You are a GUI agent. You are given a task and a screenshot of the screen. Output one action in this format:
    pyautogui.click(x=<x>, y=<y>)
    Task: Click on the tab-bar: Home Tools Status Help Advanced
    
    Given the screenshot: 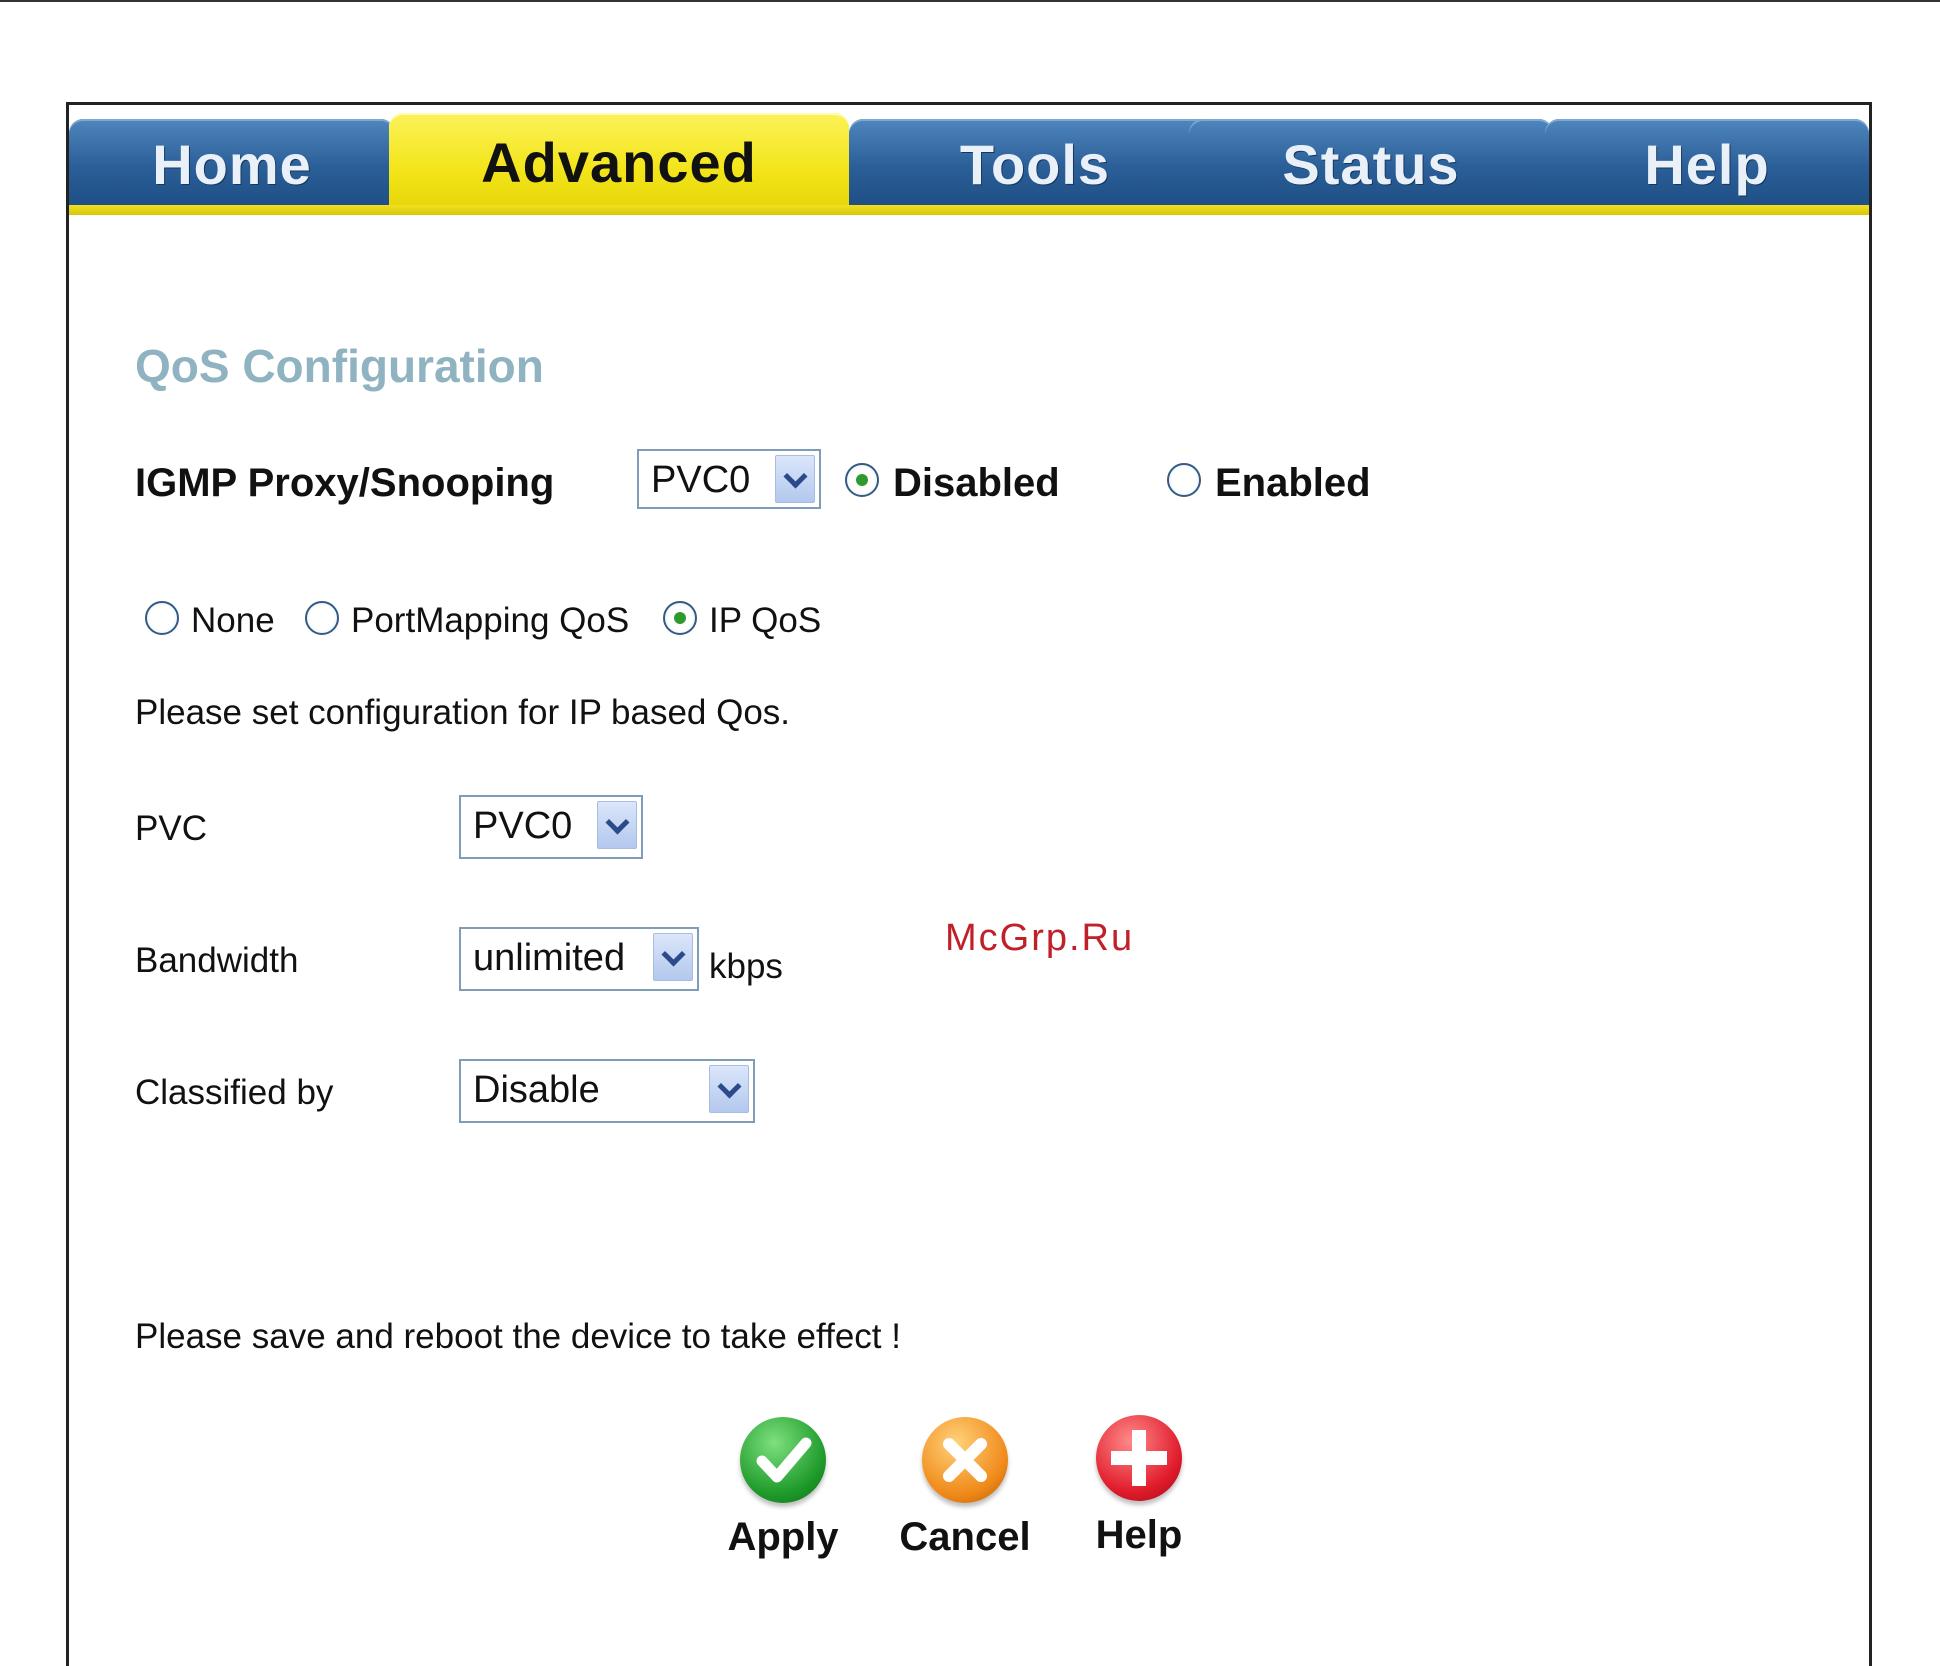 What is the action you would take?
    pyautogui.click(x=969, y=161)
    